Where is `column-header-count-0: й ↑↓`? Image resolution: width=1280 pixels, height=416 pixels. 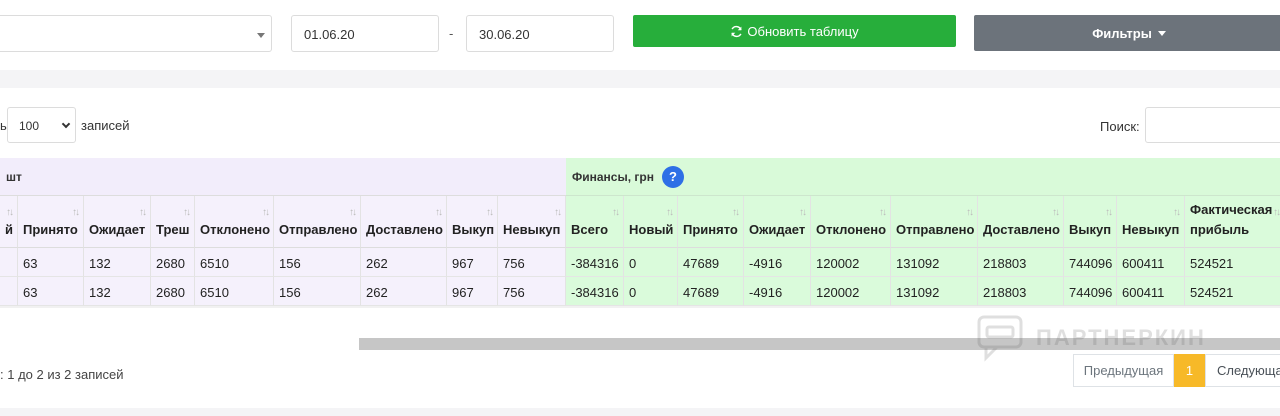
column-header-count-0: й ↑↓ is located at coordinates (9, 222).